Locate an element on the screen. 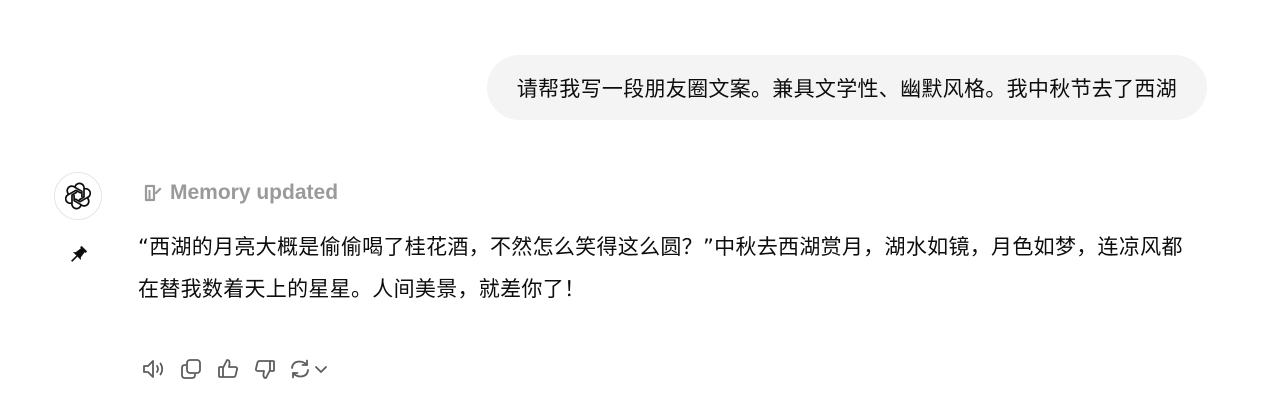 Image resolution: width=1287 pixels, height=406 pixels. copy-icon is located at coordinates (191, 369).